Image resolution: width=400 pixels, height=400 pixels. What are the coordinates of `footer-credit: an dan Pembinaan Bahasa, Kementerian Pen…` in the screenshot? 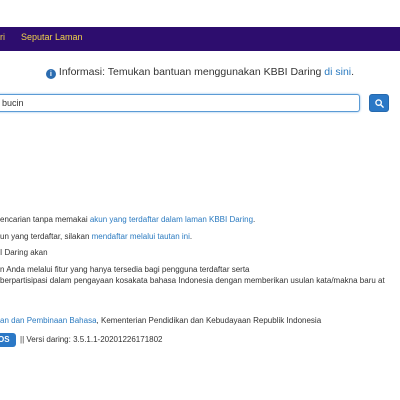 It's located at (160, 320).